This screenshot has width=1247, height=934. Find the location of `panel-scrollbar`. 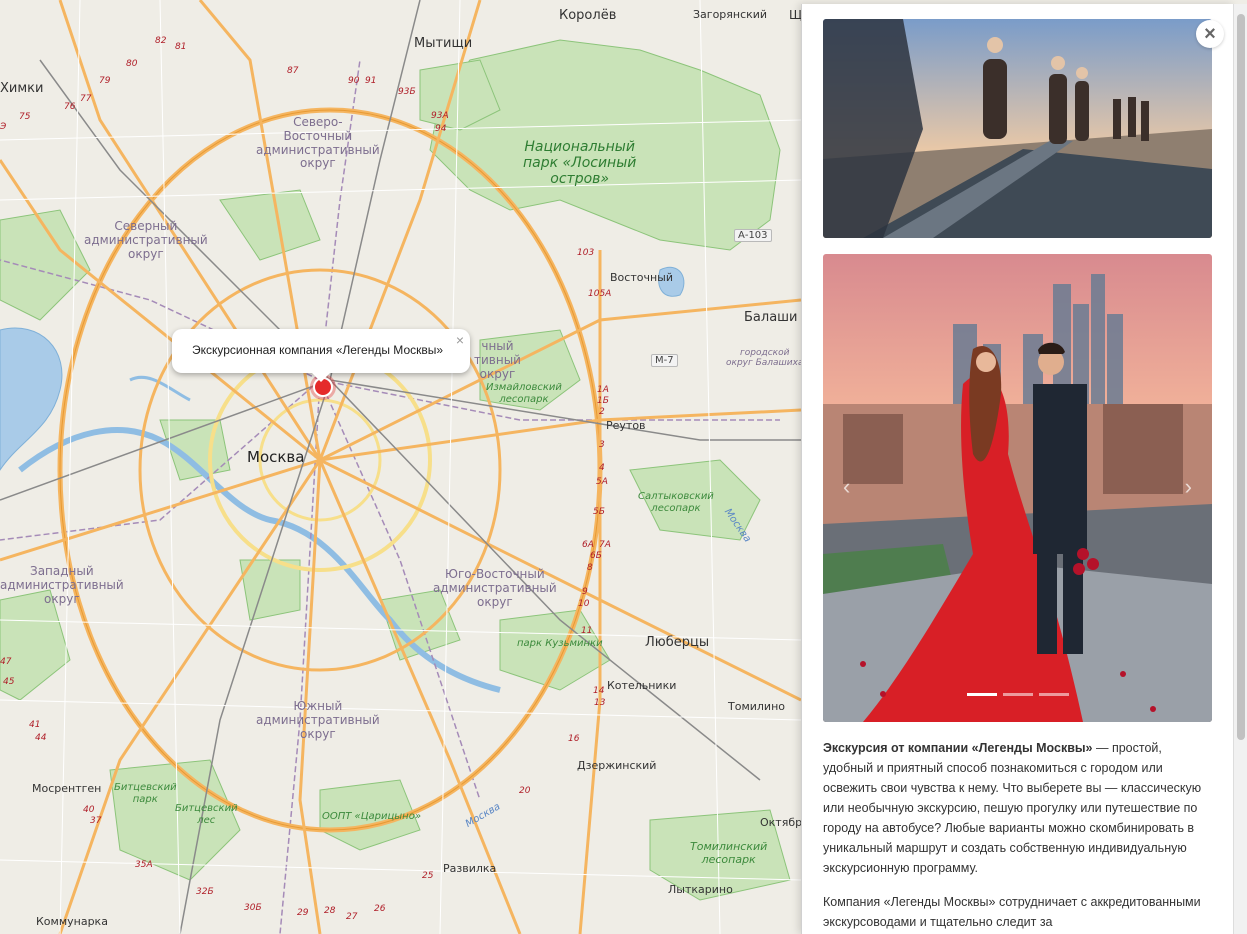

panel-scrollbar is located at coordinates (1240, 469).